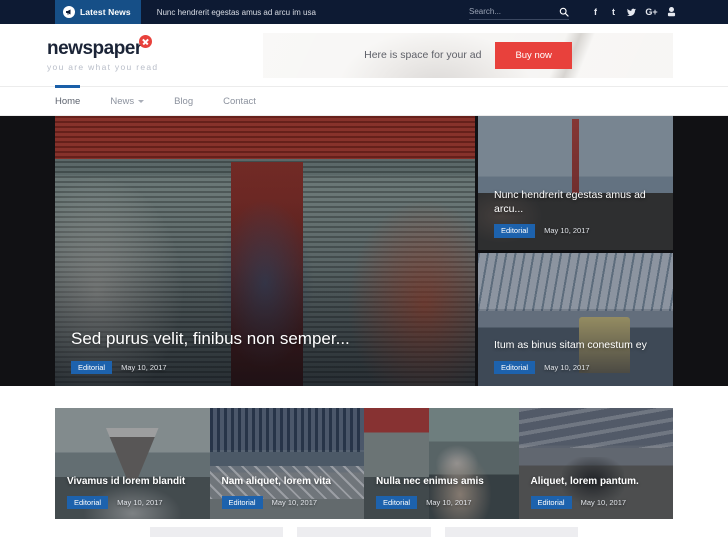 This screenshot has width=728, height=539. Describe the element at coordinates (132, 482) in the screenshot. I see `card-title: Vivamus id lorem blandit` at that location.